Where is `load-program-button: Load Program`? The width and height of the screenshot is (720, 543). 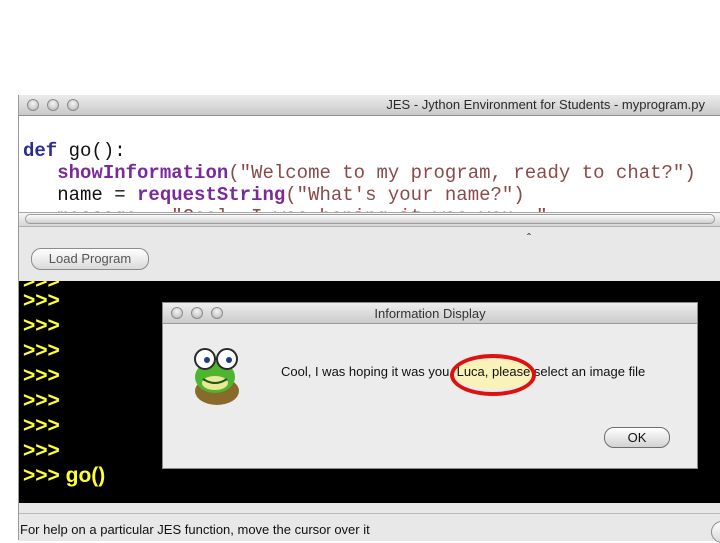 load-program-button: Load Program is located at coordinates (90, 259).